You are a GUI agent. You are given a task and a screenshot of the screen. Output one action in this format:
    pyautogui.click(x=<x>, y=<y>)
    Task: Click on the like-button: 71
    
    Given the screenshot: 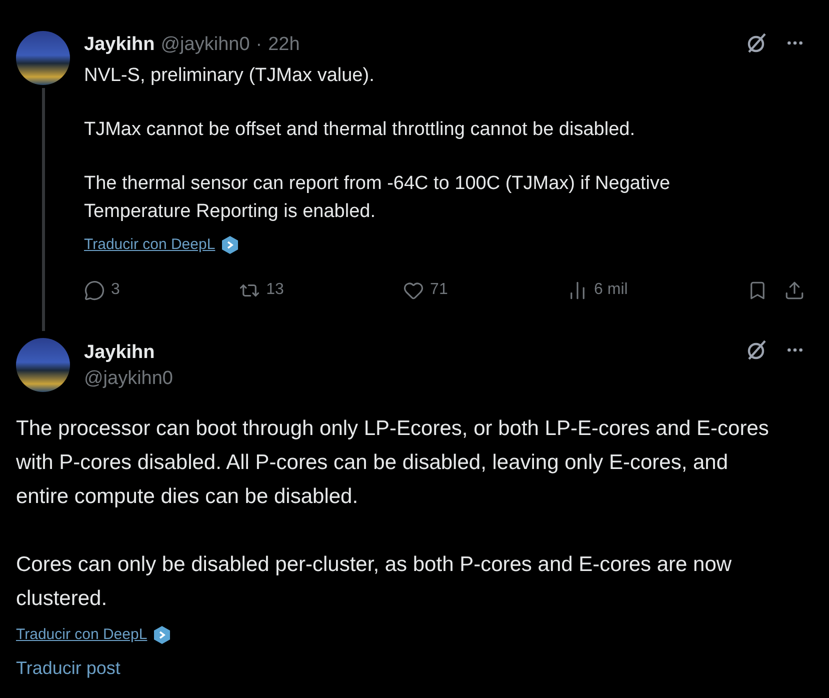 What is the action you would take?
    pyautogui.click(x=425, y=290)
    